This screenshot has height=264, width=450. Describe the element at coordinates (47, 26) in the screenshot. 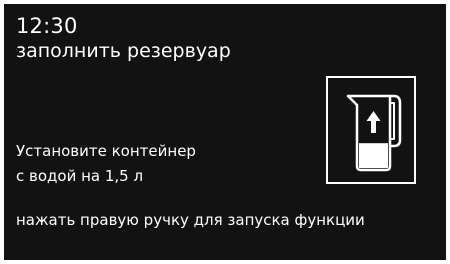

I see `clock-time: 12:30` at that location.